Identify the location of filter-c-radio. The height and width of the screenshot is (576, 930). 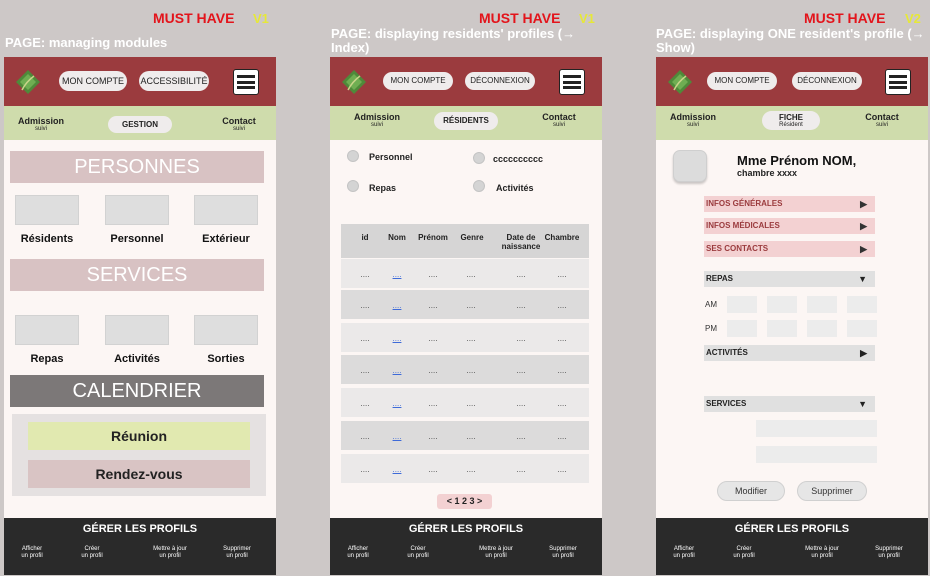
(479, 158).